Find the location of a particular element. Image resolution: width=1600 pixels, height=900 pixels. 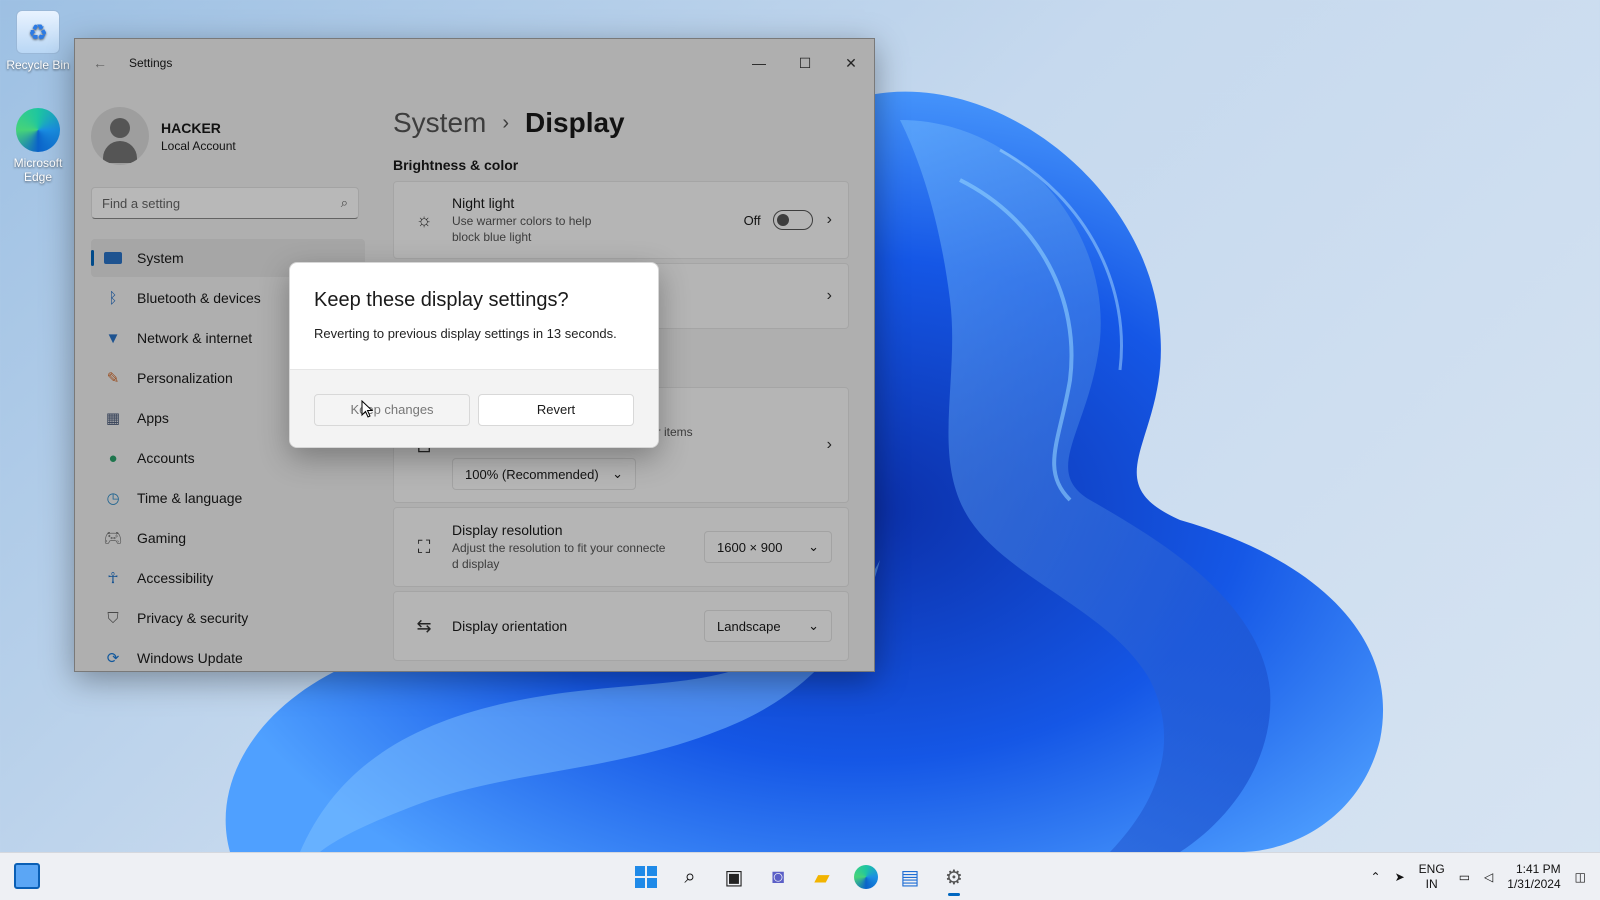

edge-label: Microsoft Edge is located at coordinates (38, 170).